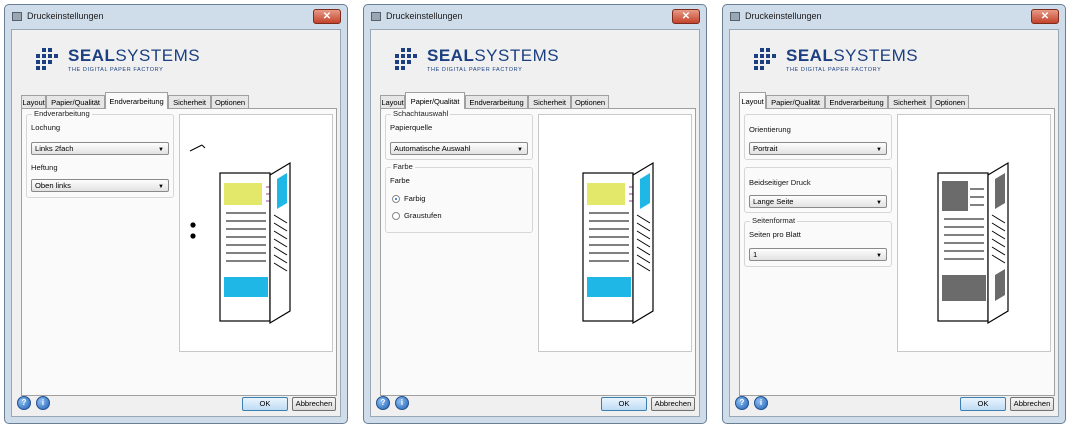 The width and height of the screenshot is (1071, 426). Describe the element at coordinates (403, 166) in the screenshot. I see `group-title: Farbe` at that location.